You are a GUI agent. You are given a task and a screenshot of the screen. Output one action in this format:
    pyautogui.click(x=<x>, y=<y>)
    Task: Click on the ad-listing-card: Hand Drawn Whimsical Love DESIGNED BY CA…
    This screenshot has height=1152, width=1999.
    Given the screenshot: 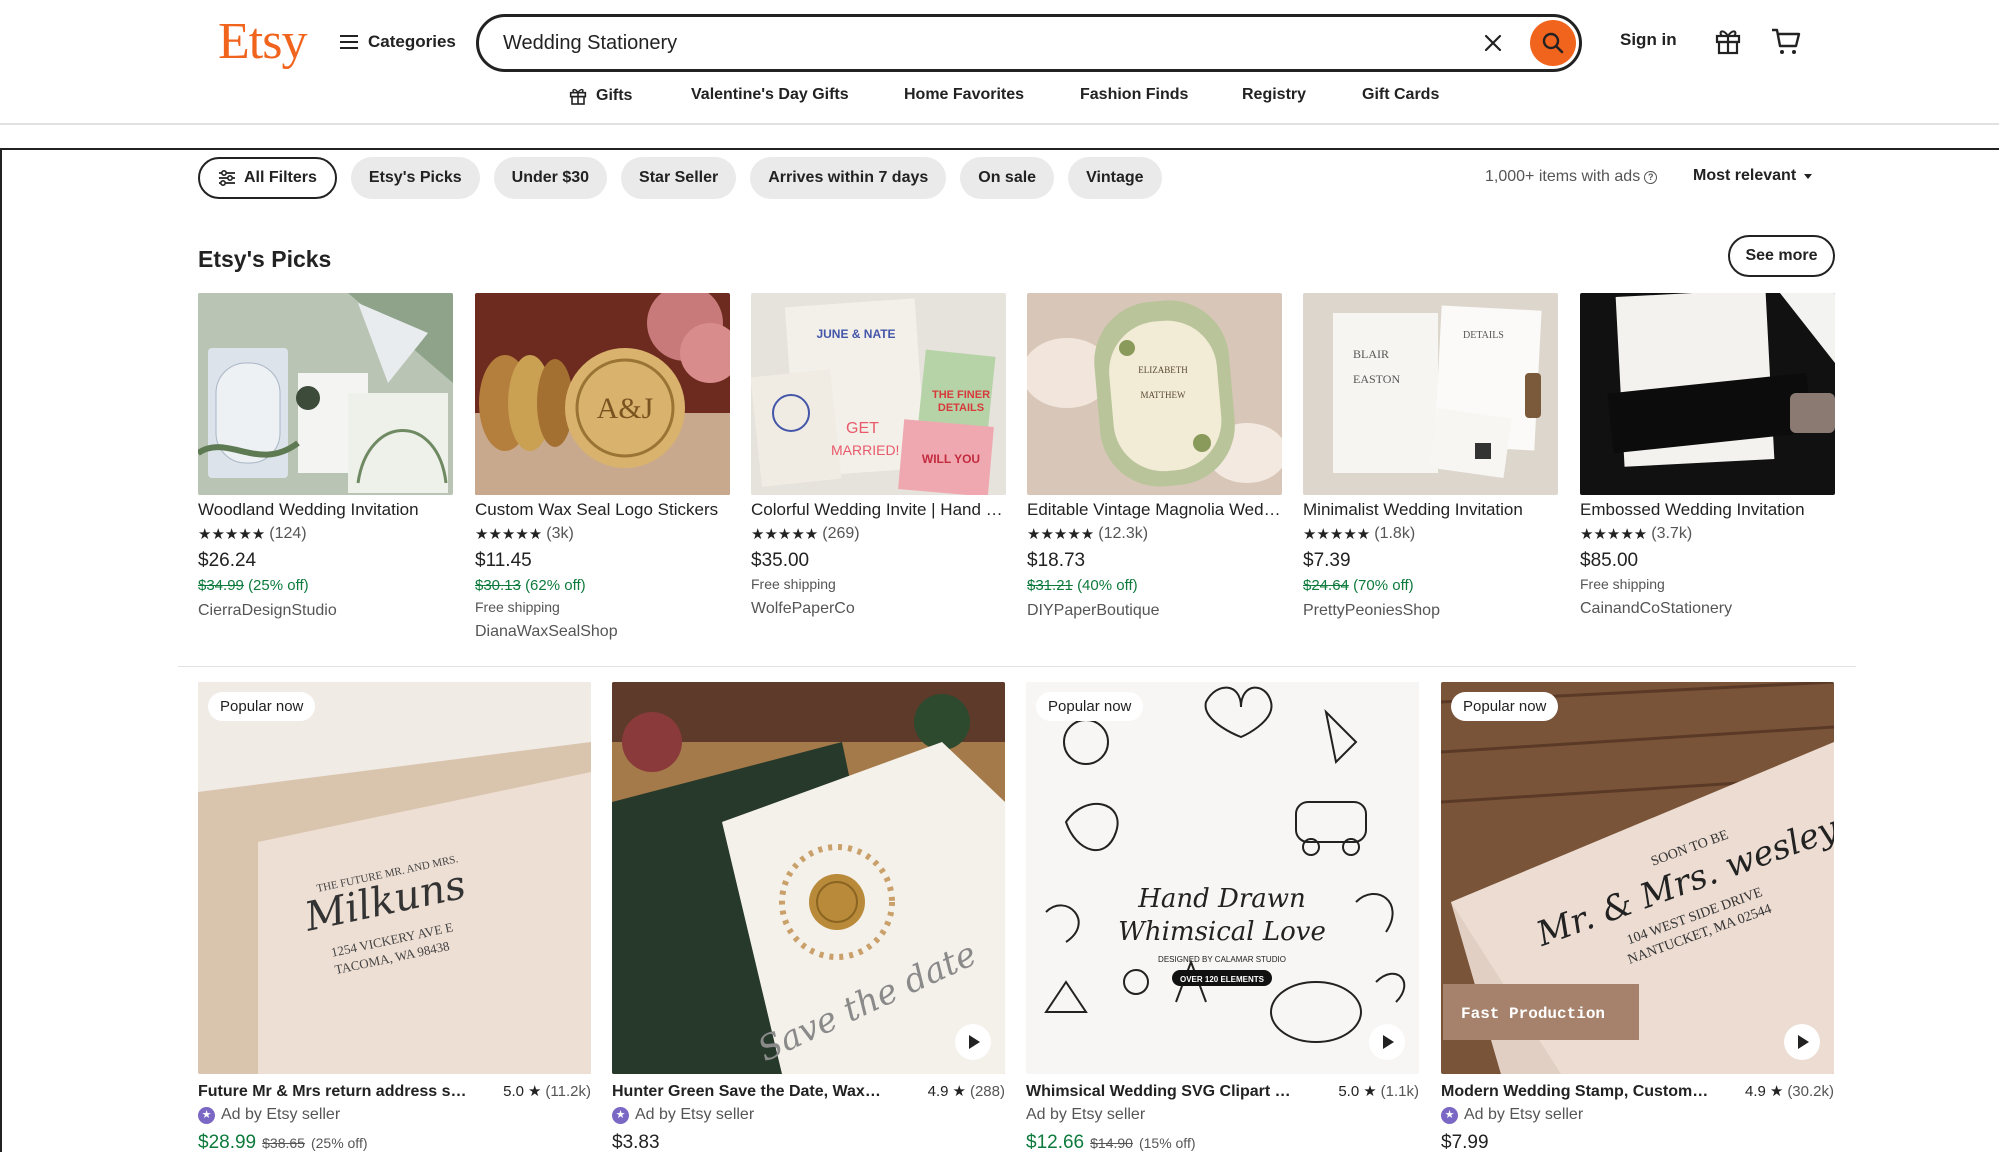 What is the action you would take?
    pyautogui.click(x=1222, y=917)
    